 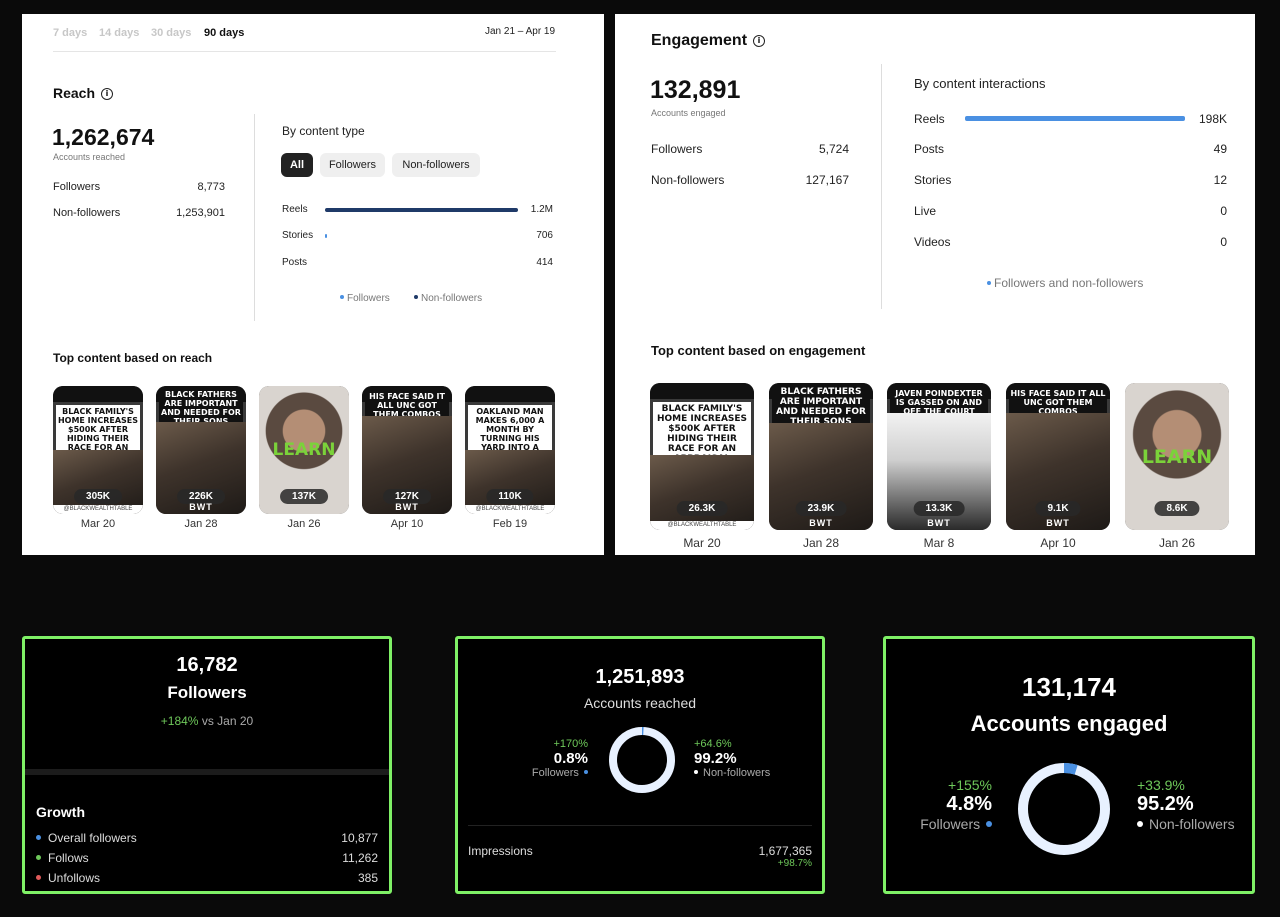 What do you see at coordinates (1075, 118) in the screenshot?
I see `eng-bar-reels` at bounding box center [1075, 118].